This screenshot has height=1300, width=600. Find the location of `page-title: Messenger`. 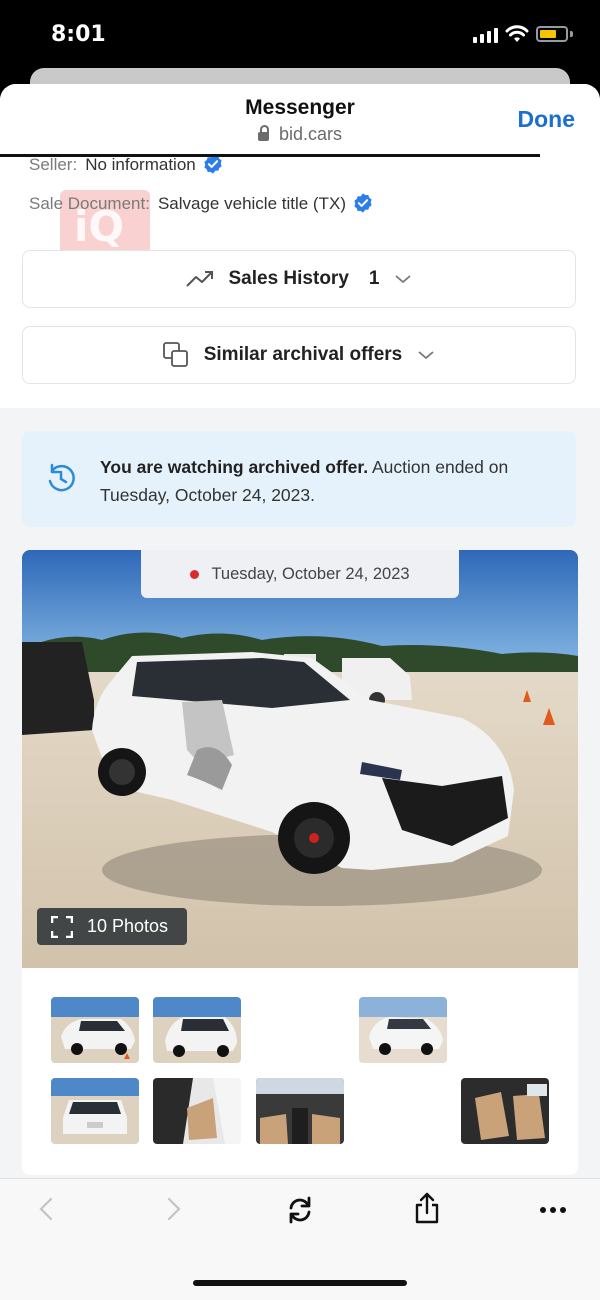

page-title: Messenger is located at coordinates (300, 107).